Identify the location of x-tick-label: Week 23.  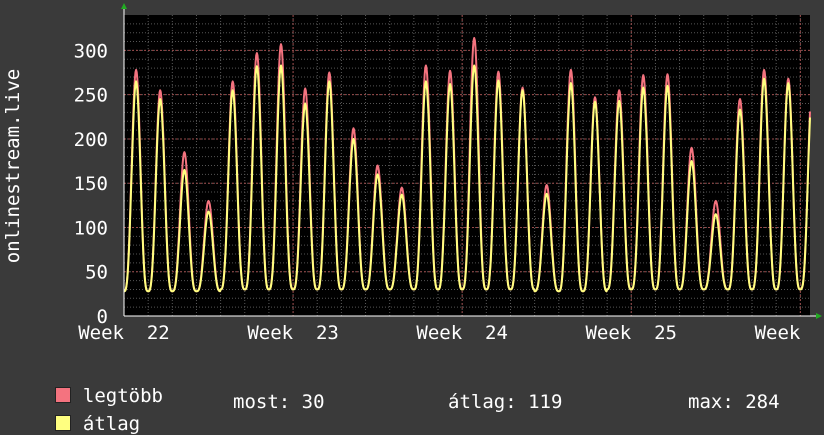
(293, 333).